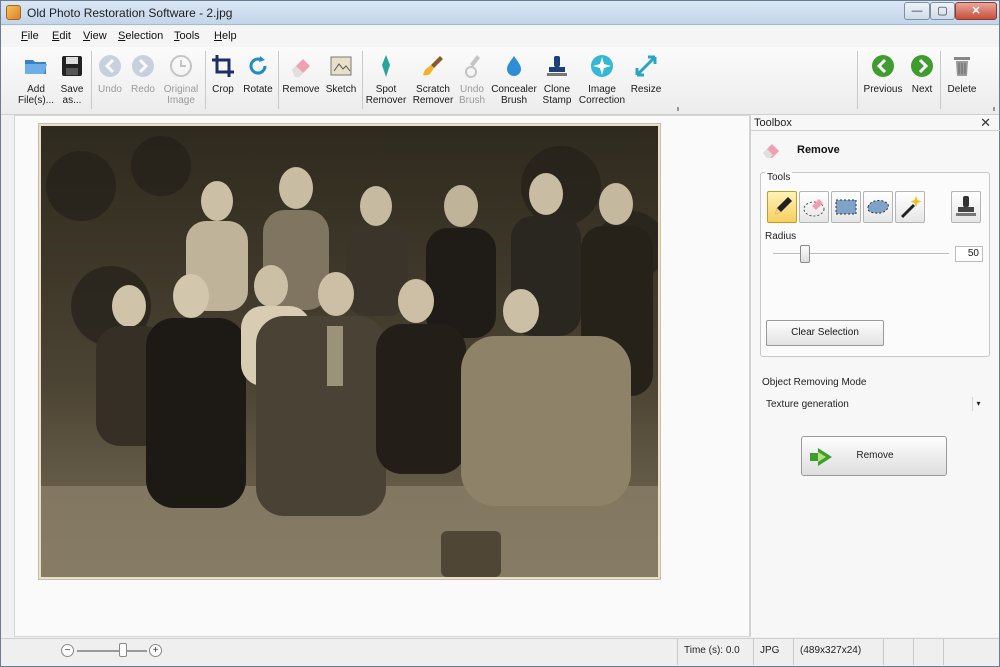 Image resolution: width=1000 pixels, height=667 pixels. Describe the element at coordinates (181, 81) in the screenshot. I see `original-image-button: Original Image` at that location.